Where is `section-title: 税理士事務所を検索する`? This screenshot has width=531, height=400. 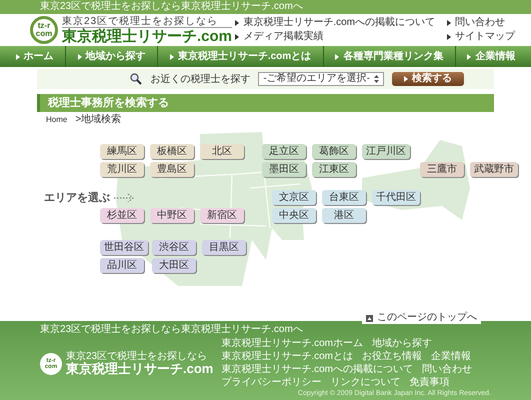 section-title: 税理士事務所を検索する is located at coordinates (108, 103).